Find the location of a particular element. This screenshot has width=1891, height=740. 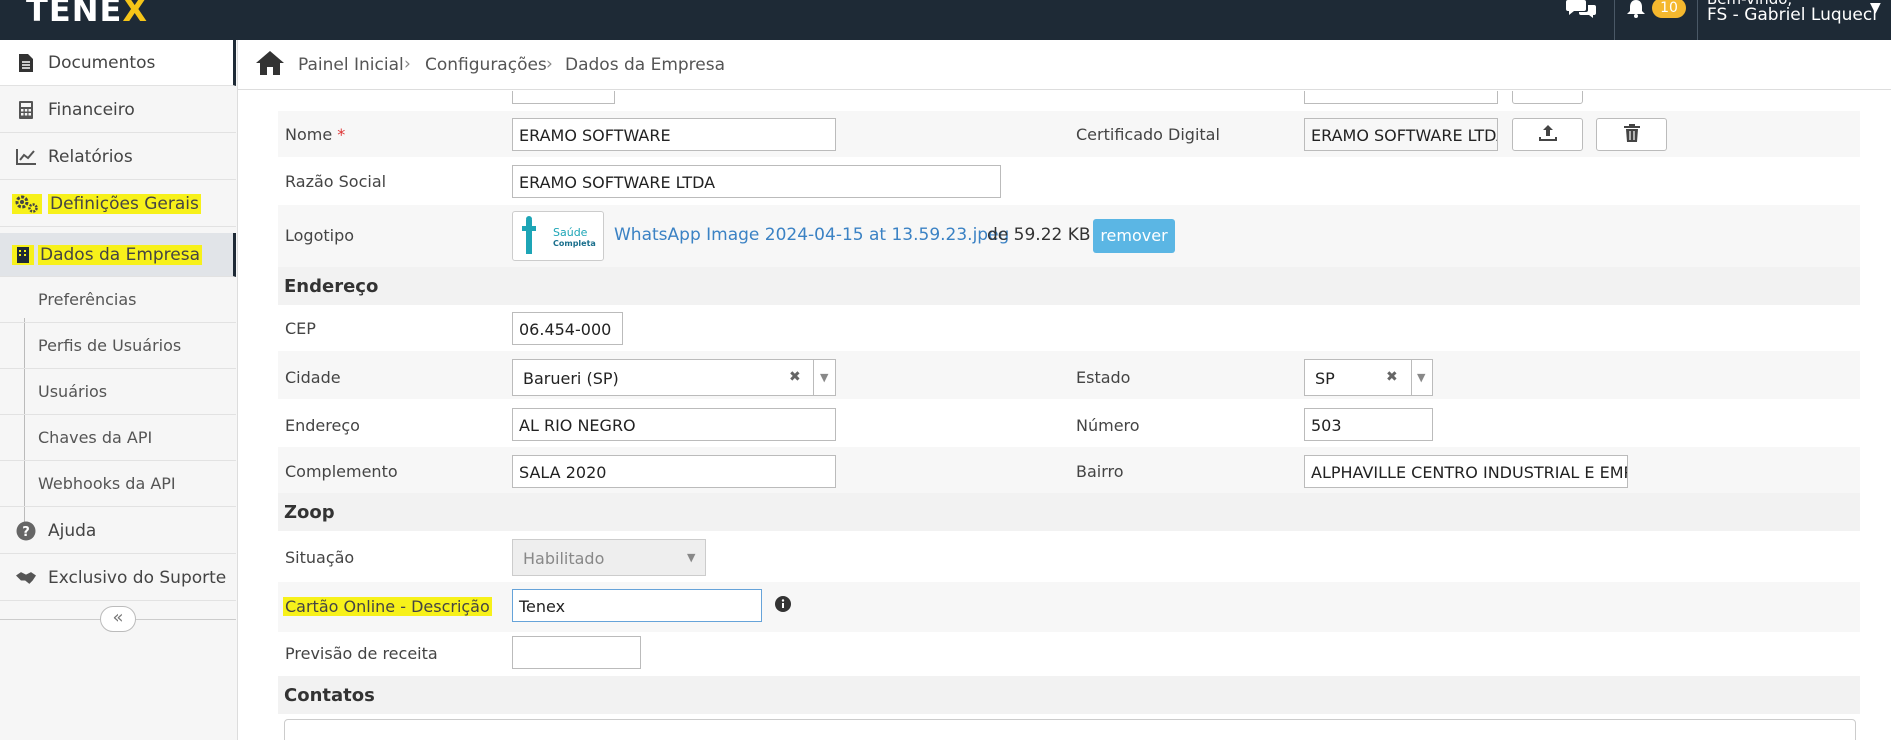

sidebar-subitem-chaves-da-api: Chaves da API is located at coordinates (118, 438).